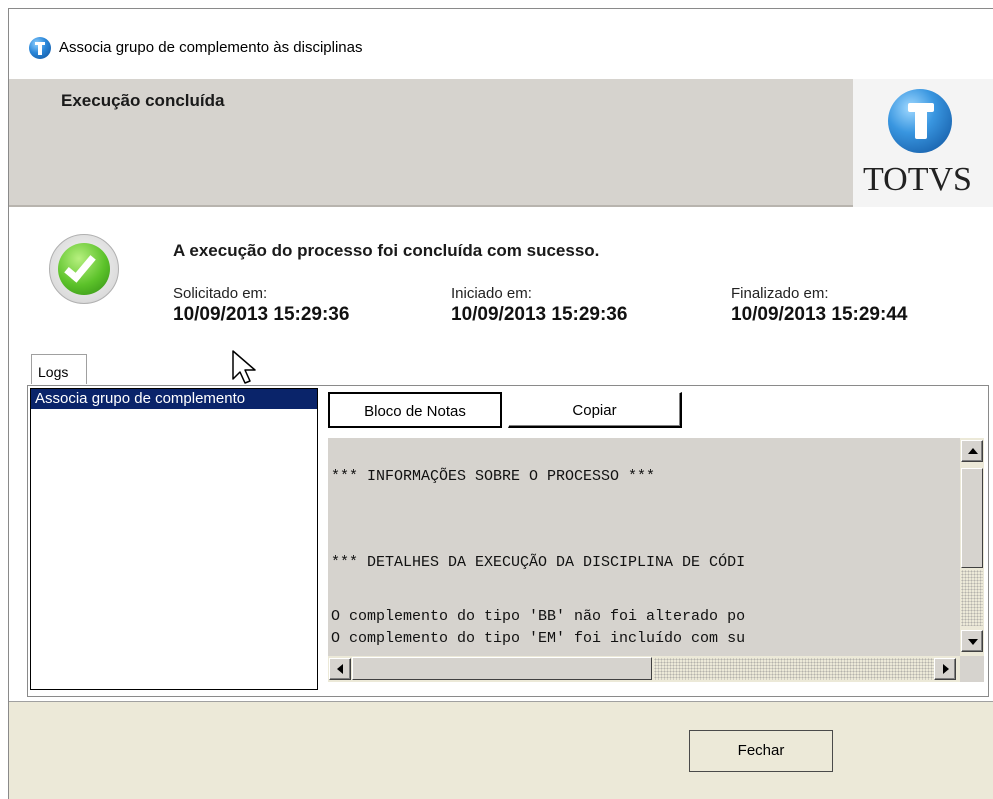 The image size is (993, 799). I want to click on log-list: Associa grupo de complemento, so click(174, 539).